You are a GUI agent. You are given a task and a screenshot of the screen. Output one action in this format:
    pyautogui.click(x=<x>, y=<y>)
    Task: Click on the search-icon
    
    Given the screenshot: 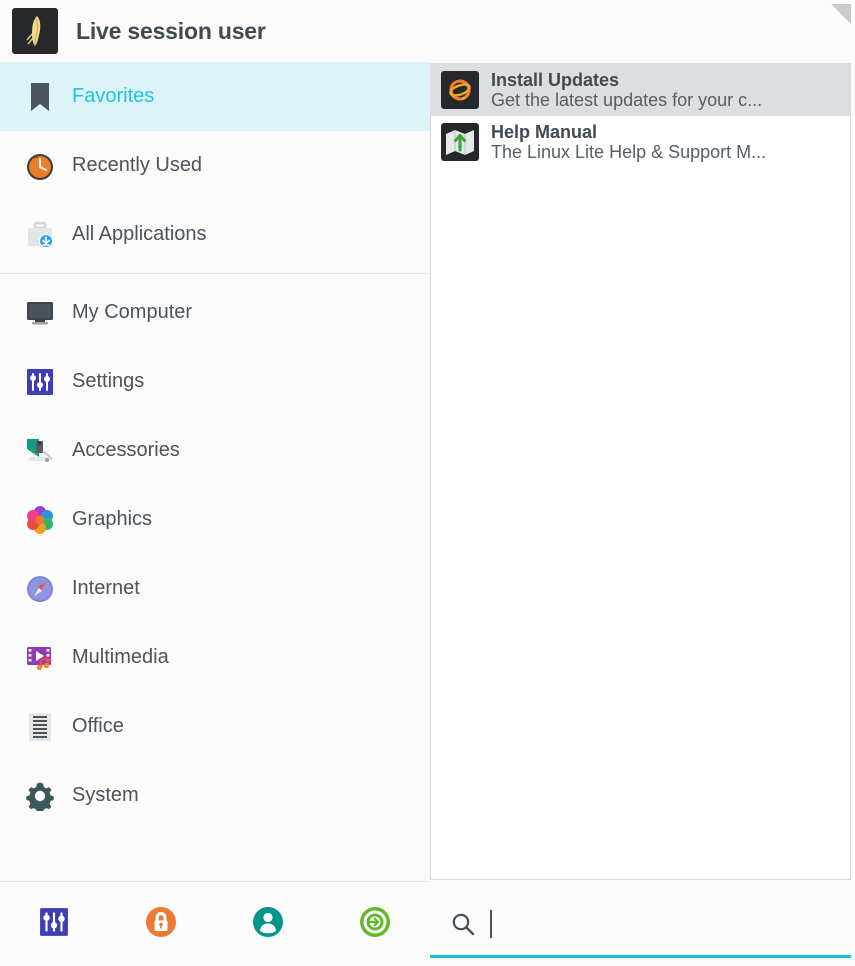 What is the action you would take?
    pyautogui.click(x=463, y=924)
    